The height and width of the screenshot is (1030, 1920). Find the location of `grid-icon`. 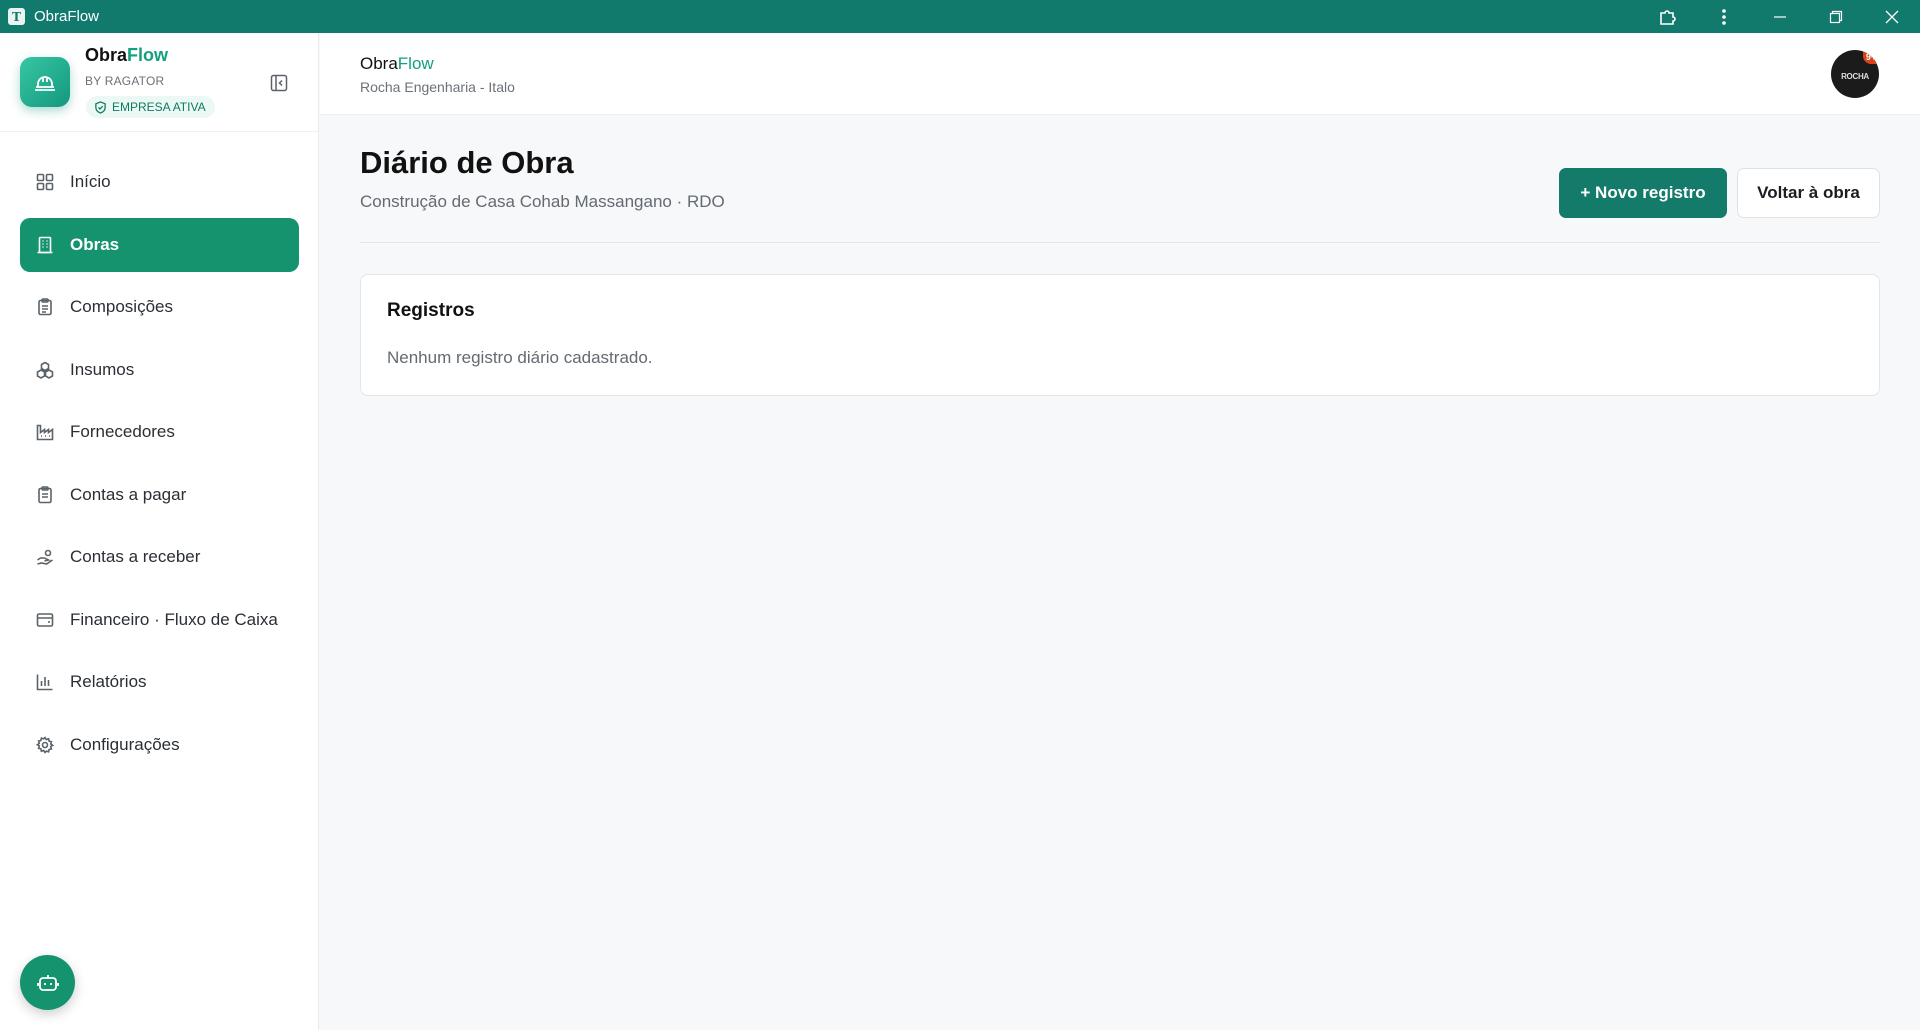

grid-icon is located at coordinates (45, 182).